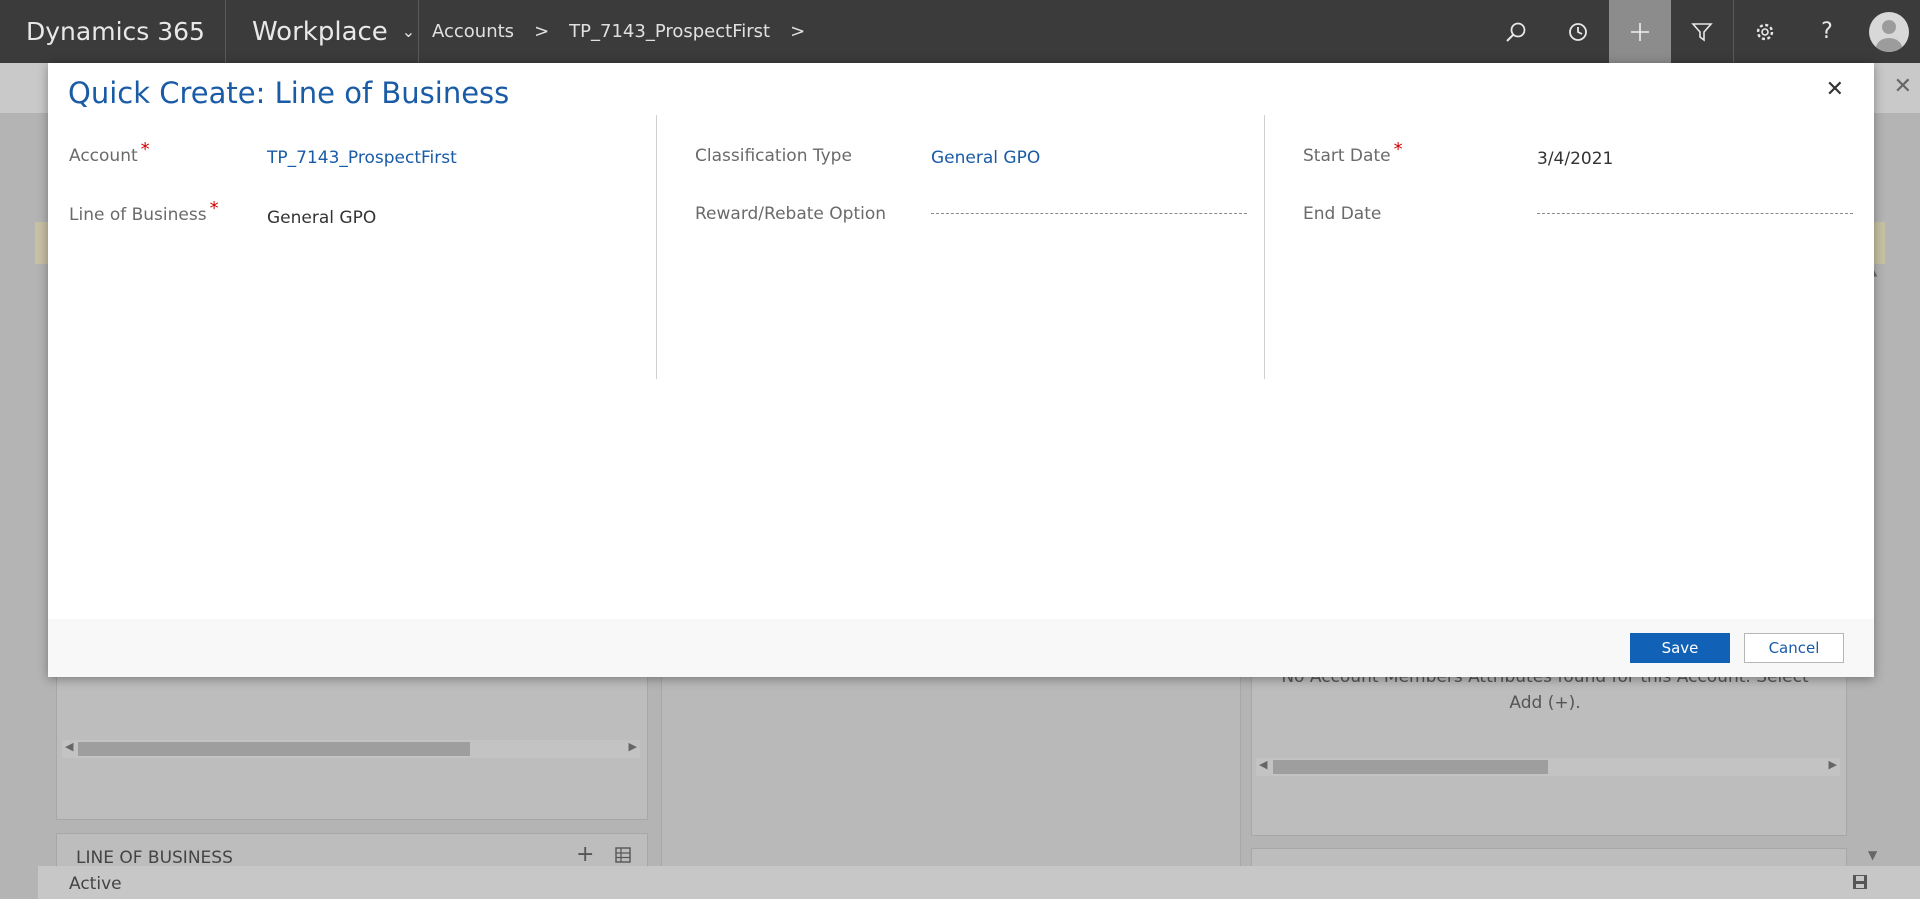  I want to click on app-name: Workplace, so click(320, 31).